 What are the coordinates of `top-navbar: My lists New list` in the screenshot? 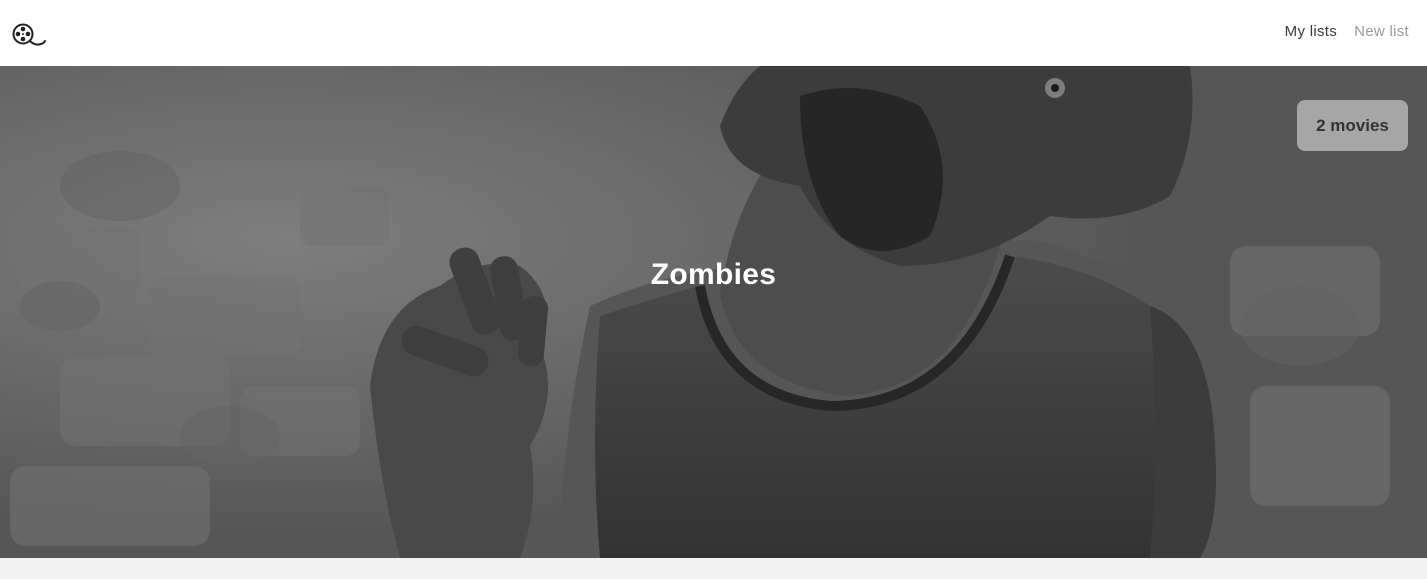 It's located at (713, 33).